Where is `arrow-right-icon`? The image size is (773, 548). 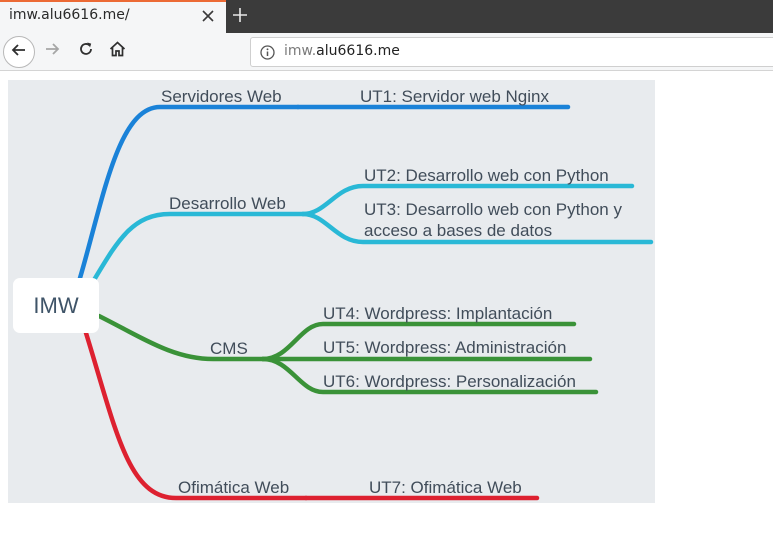 arrow-right-icon is located at coordinates (52, 51).